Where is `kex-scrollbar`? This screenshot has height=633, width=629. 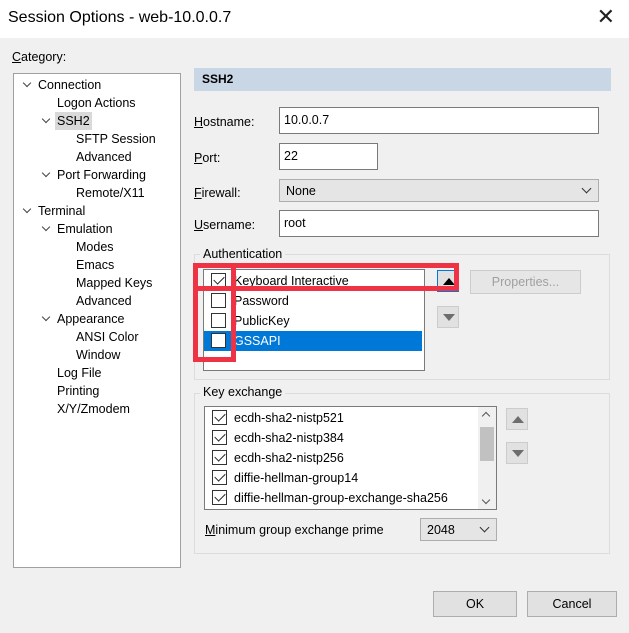
kex-scrollbar is located at coordinates (487, 458).